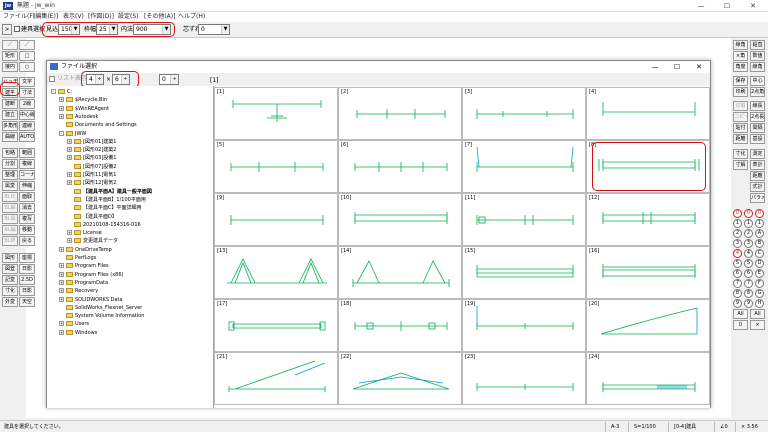  What do you see at coordinates (128, 17) in the screenshot?
I see `menu-settings: 設定(S)` at bounding box center [128, 17].